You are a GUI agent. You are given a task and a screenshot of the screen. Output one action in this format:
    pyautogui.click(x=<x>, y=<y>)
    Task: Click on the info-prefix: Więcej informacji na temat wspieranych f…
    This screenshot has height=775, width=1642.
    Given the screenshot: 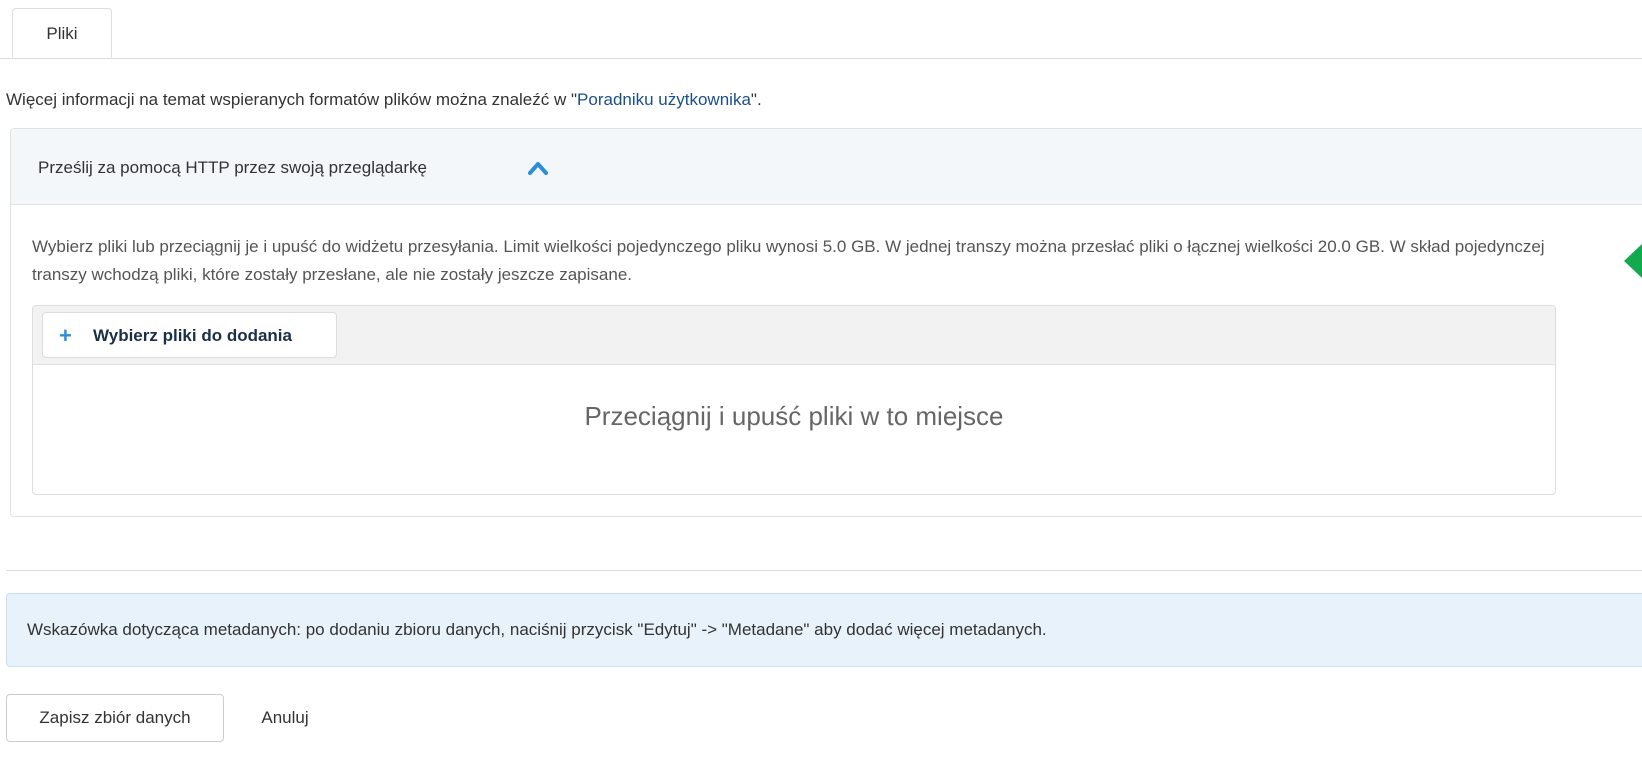 What is the action you would take?
    pyautogui.click(x=292, y=99)
    